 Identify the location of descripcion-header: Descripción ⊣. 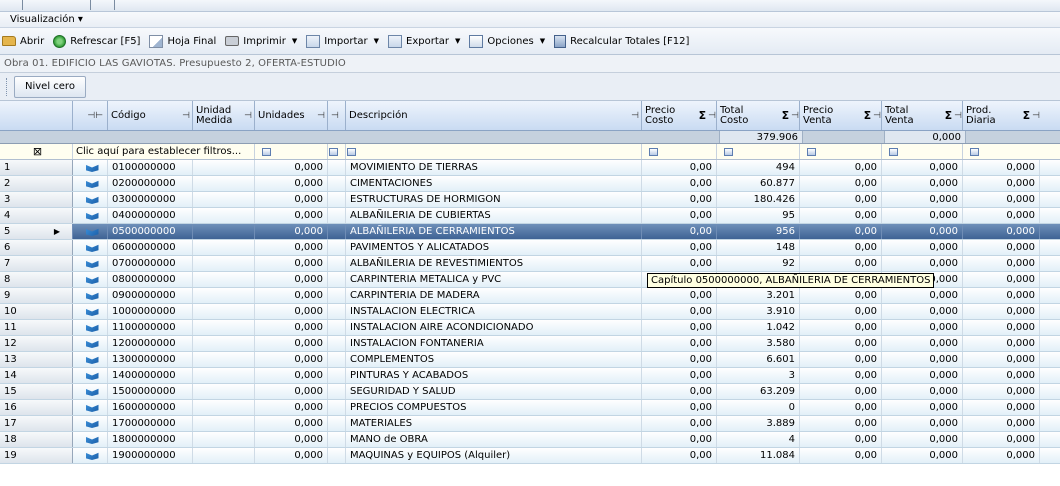
(494, 115).